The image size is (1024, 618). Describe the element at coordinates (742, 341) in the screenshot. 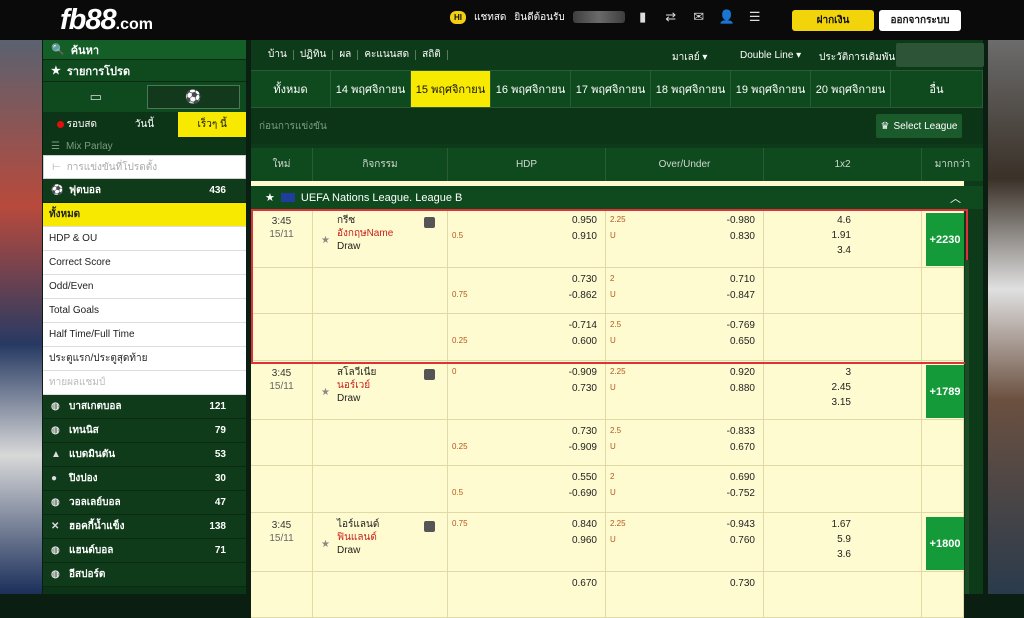

I see `odd-value: 0.650` at that location.